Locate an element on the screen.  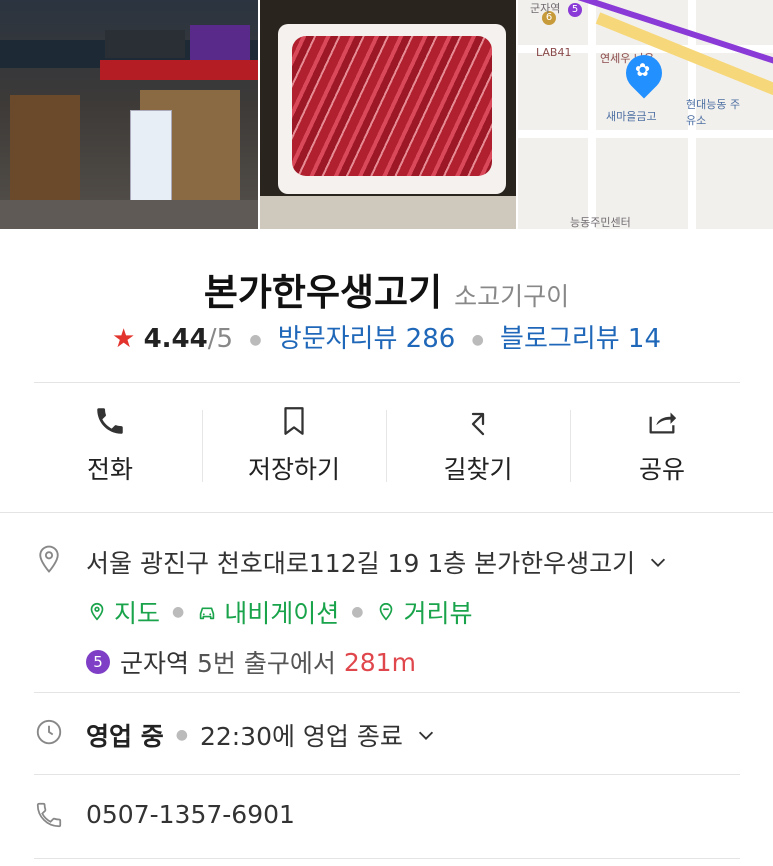
map-label-hyundai: 현대능동 주유소 is located at coordinates (713, 112).